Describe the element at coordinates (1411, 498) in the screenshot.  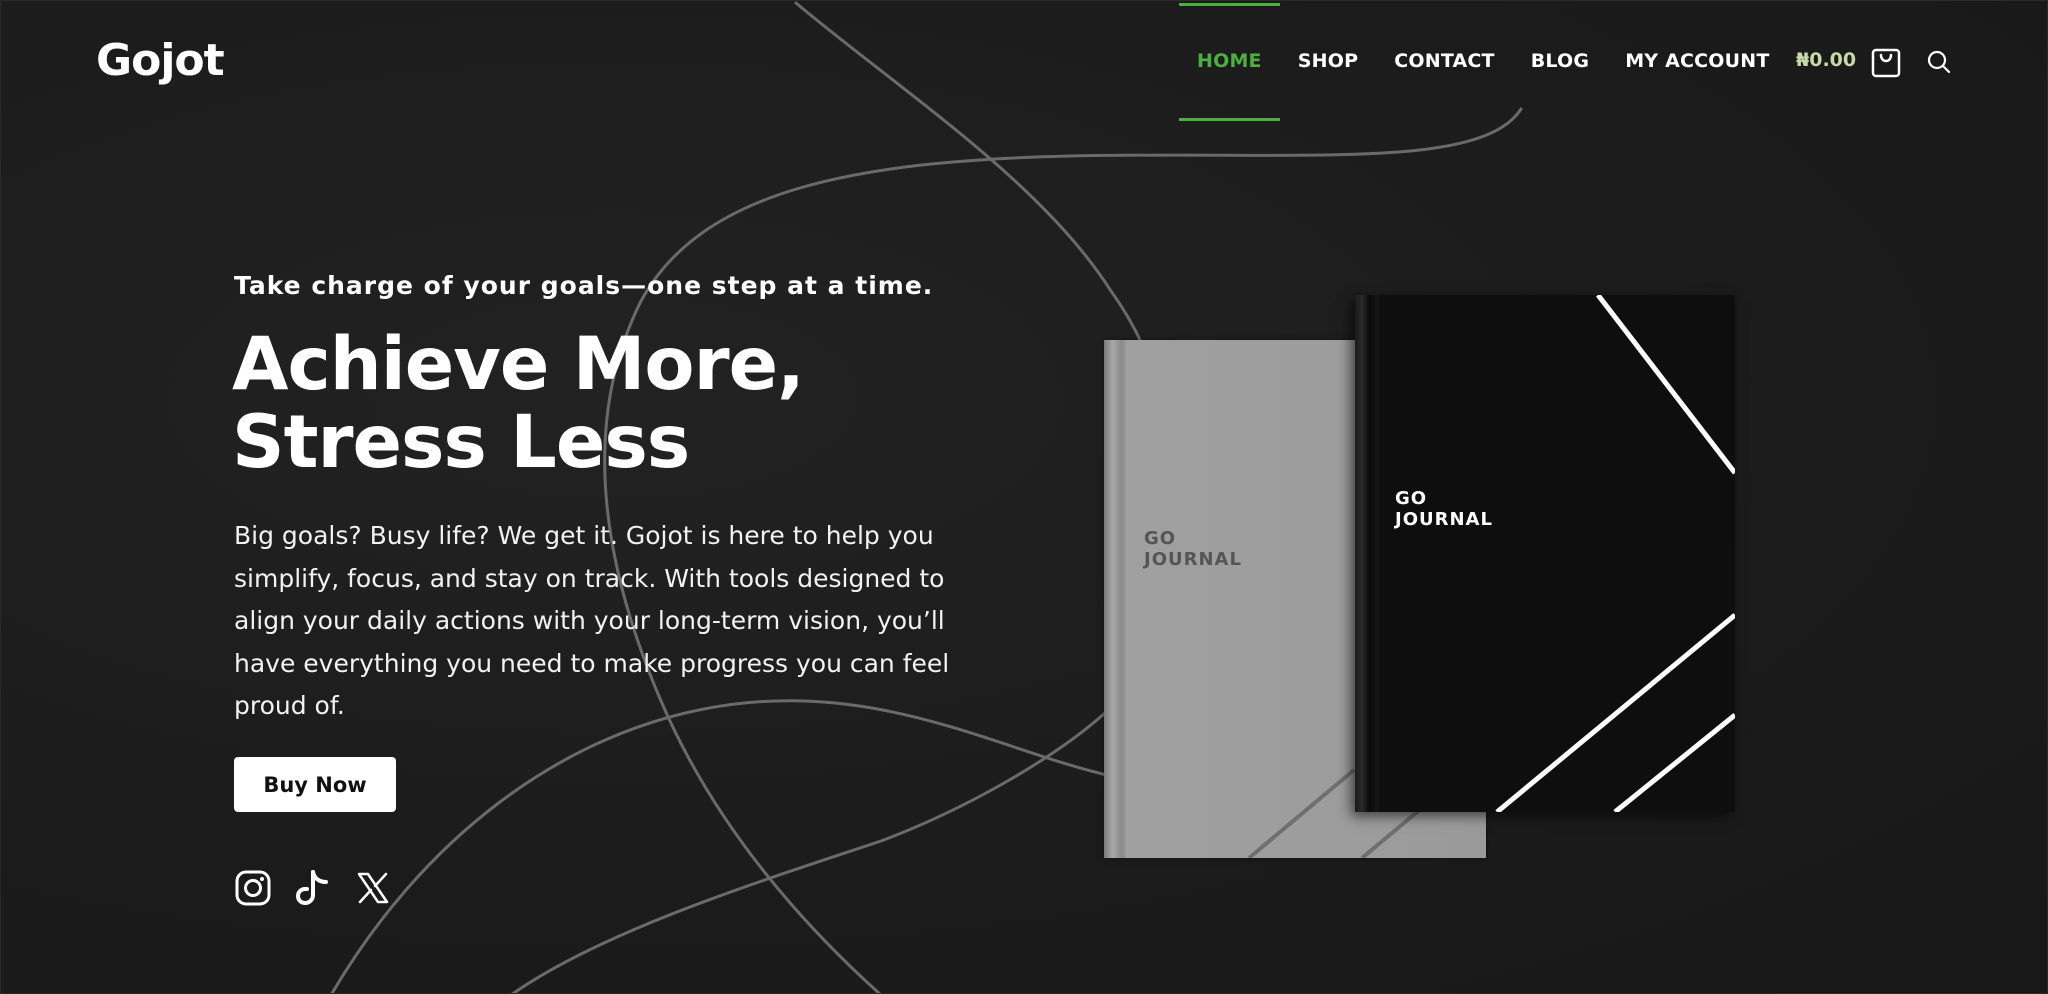
I see `black-journal-title-line-1: GO` at that location.